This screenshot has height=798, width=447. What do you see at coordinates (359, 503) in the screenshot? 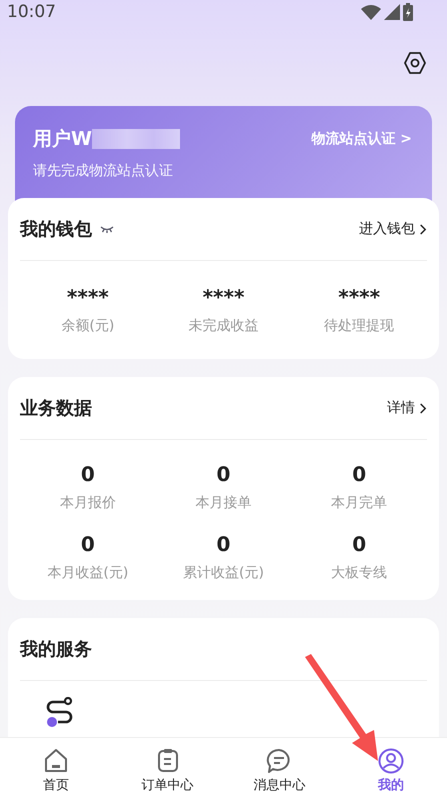
I see `stat-label: 本月完单` at bounding box center [359, 503].